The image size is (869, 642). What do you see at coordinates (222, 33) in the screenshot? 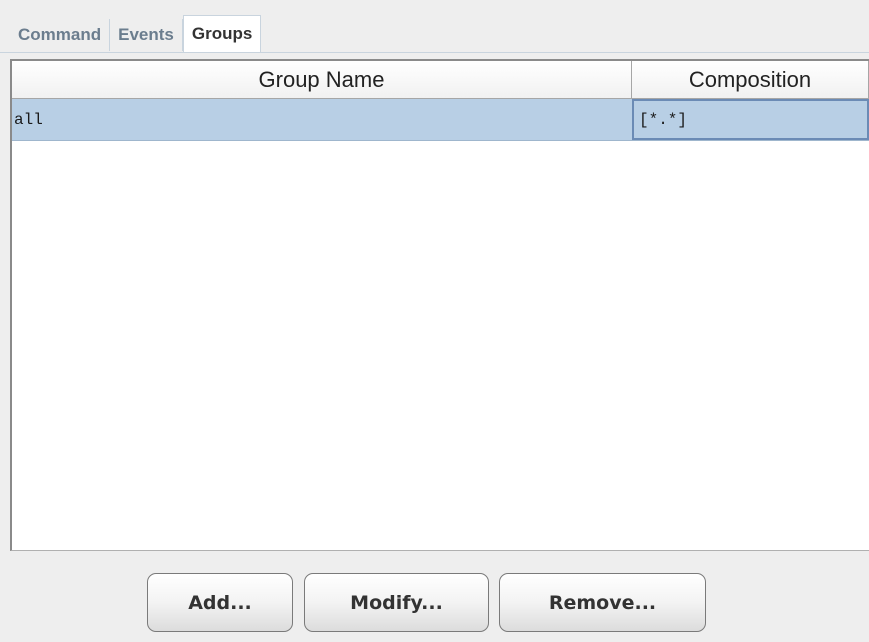
I see `tab-groups: Groups` at bounding box center [222, 33].